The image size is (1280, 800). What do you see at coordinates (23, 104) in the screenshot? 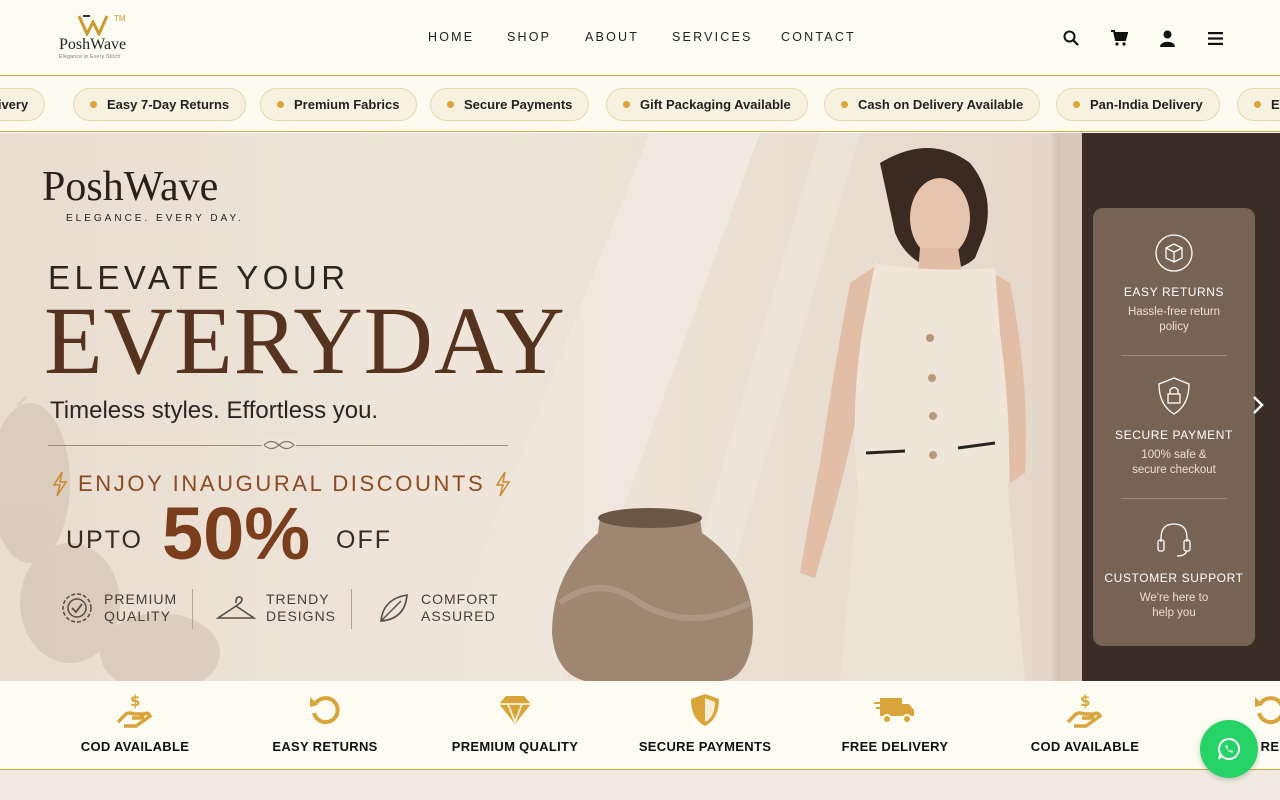
I see `ticker-item: elivery` at bounding box center [23, 104].